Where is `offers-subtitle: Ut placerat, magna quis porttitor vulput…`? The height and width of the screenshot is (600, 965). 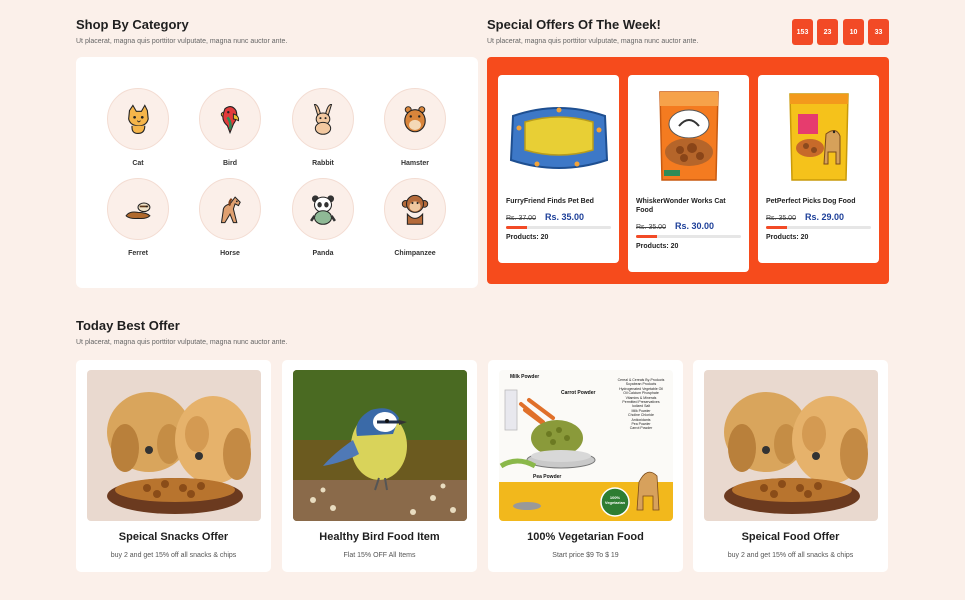 offers-subtitle: Ut placerat, magna quis porttitor vulput… is located at coordinates (593, 41).